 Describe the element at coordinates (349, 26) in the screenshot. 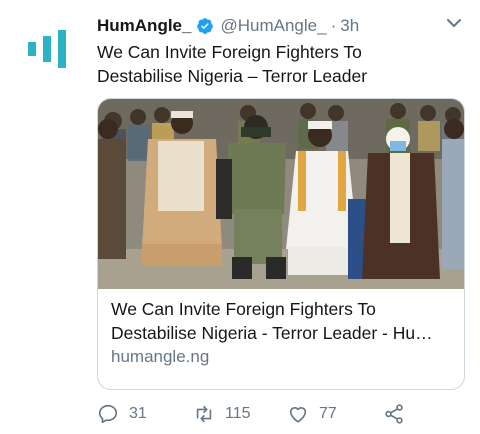

I see `timestamp: 3h` at that location.